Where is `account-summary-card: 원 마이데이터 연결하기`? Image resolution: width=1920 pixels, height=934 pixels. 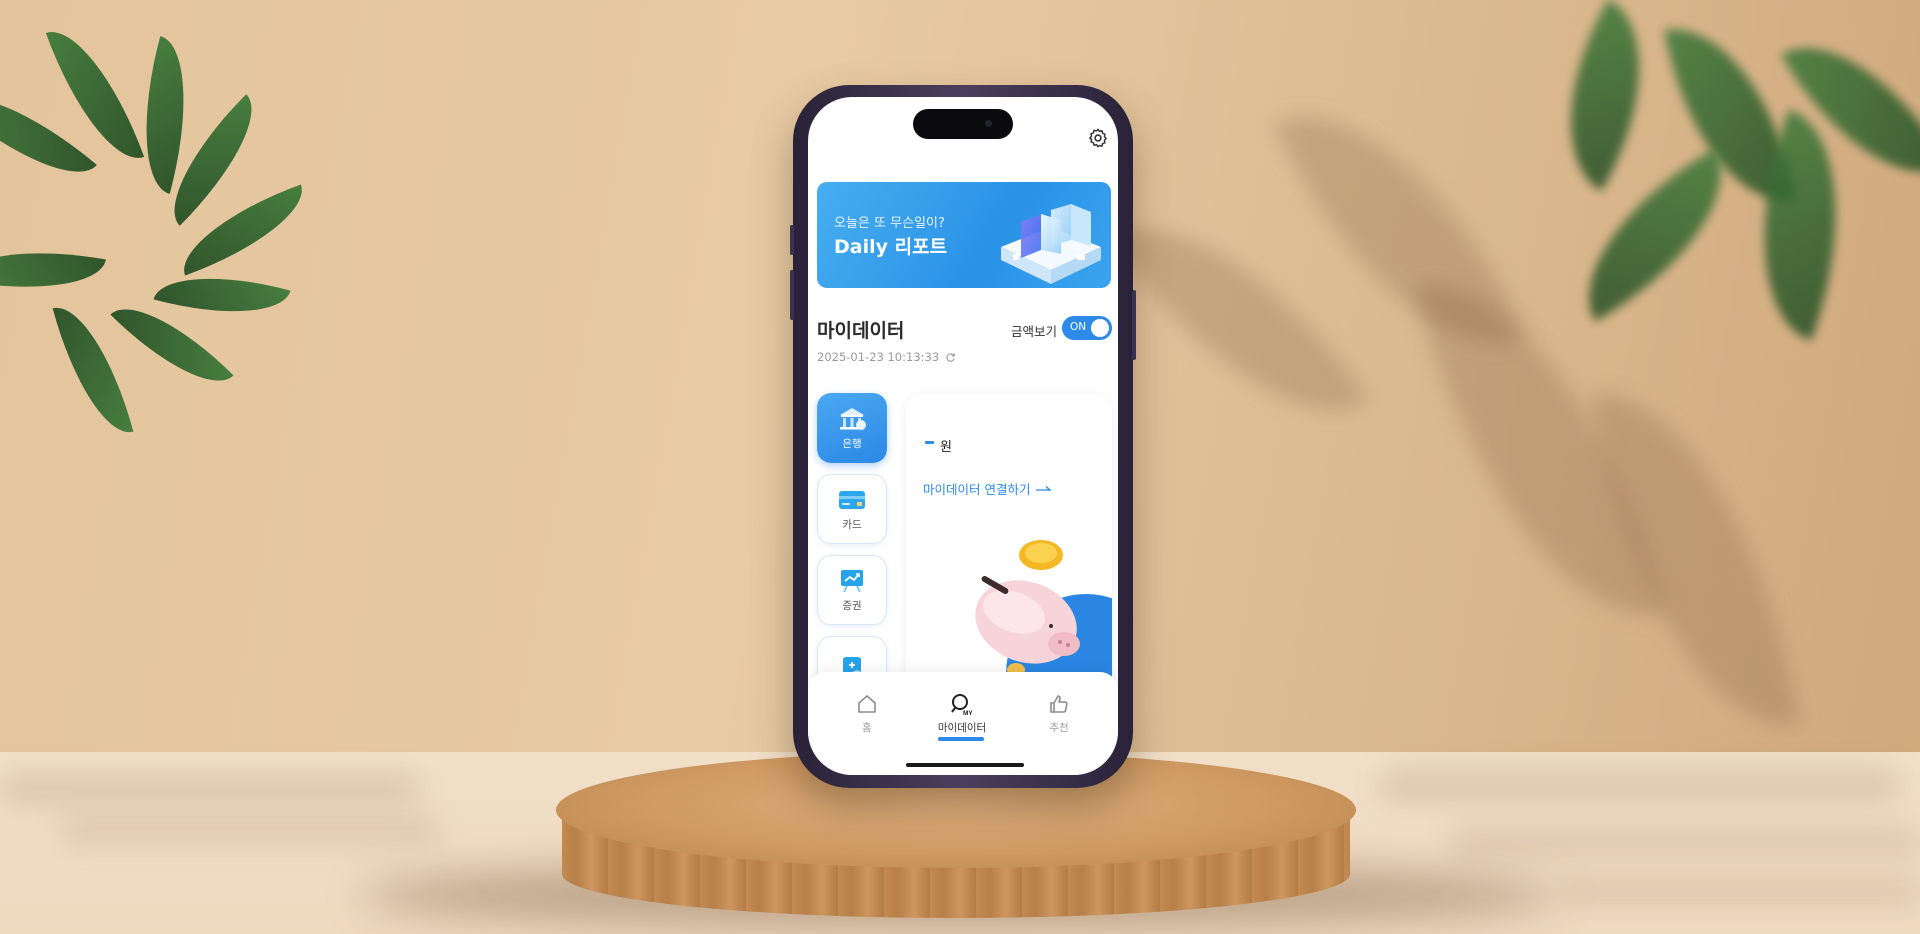
account-summary-card: 원 마이데이터 연결하기 is located at coordinates (1009, 544).